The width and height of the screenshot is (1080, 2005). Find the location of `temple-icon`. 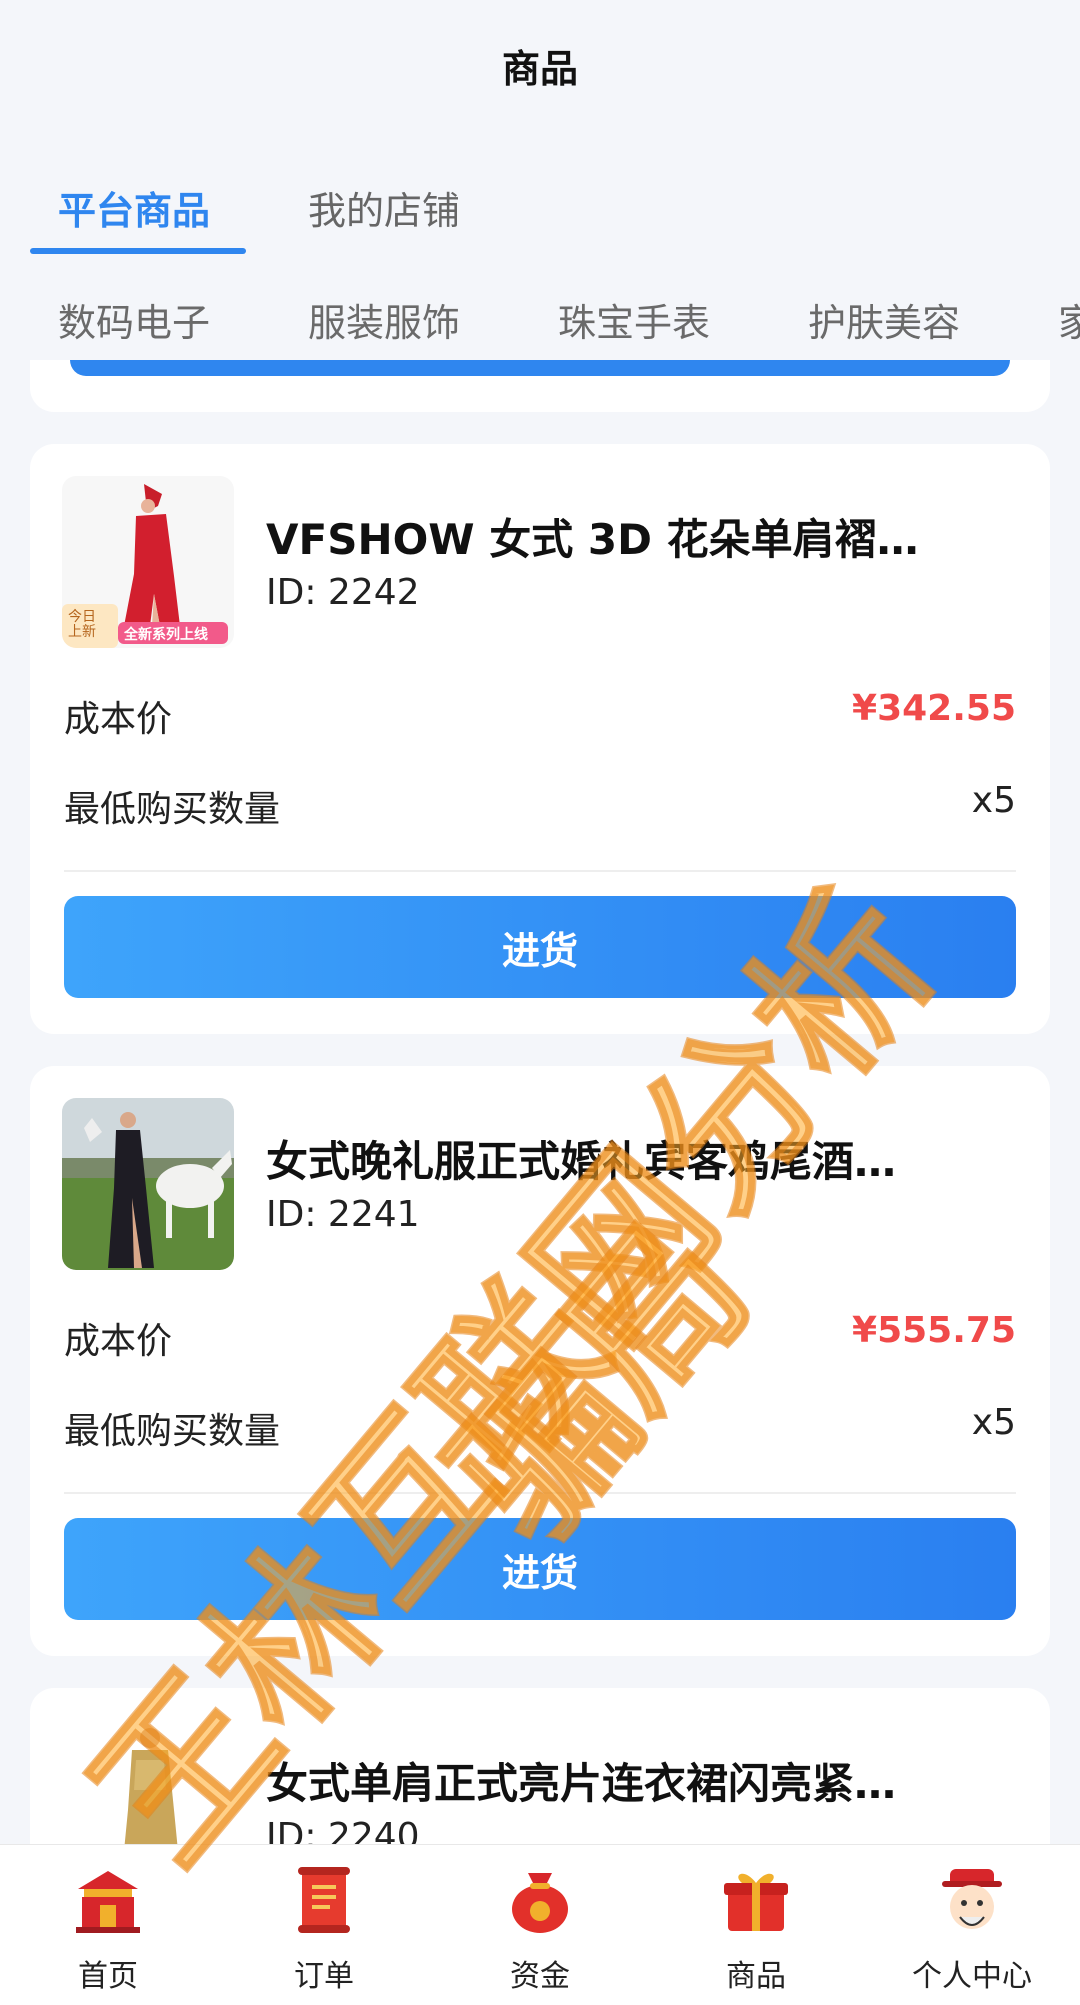

temple-icon is located at coordinates (108, 1902).